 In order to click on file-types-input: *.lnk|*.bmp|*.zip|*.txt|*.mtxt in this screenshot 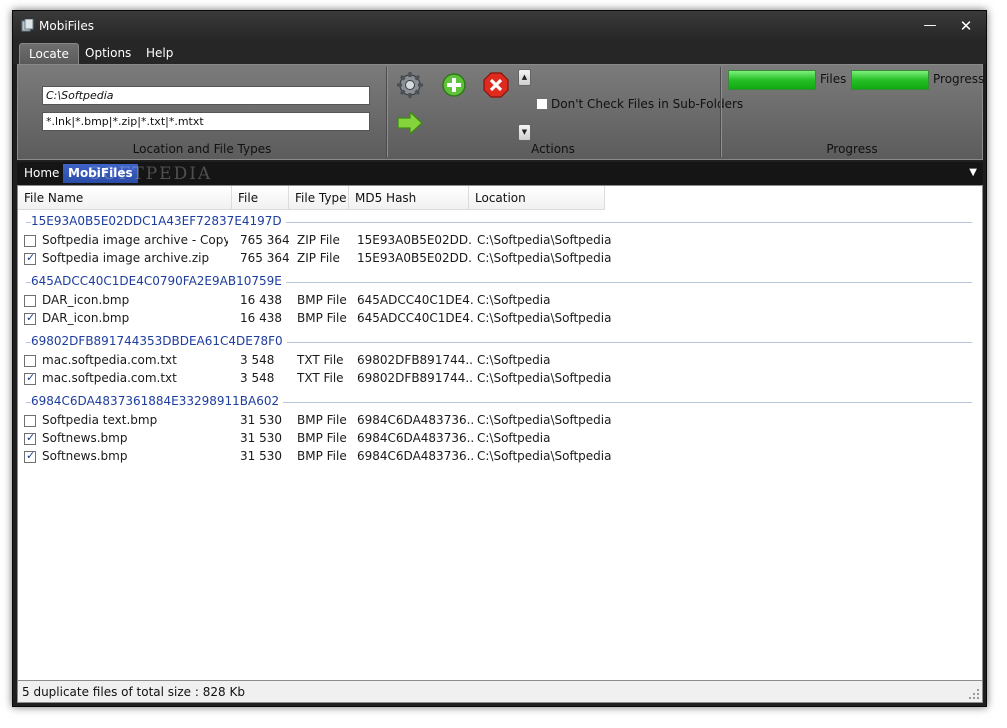, I will do `click(206, 121)`.